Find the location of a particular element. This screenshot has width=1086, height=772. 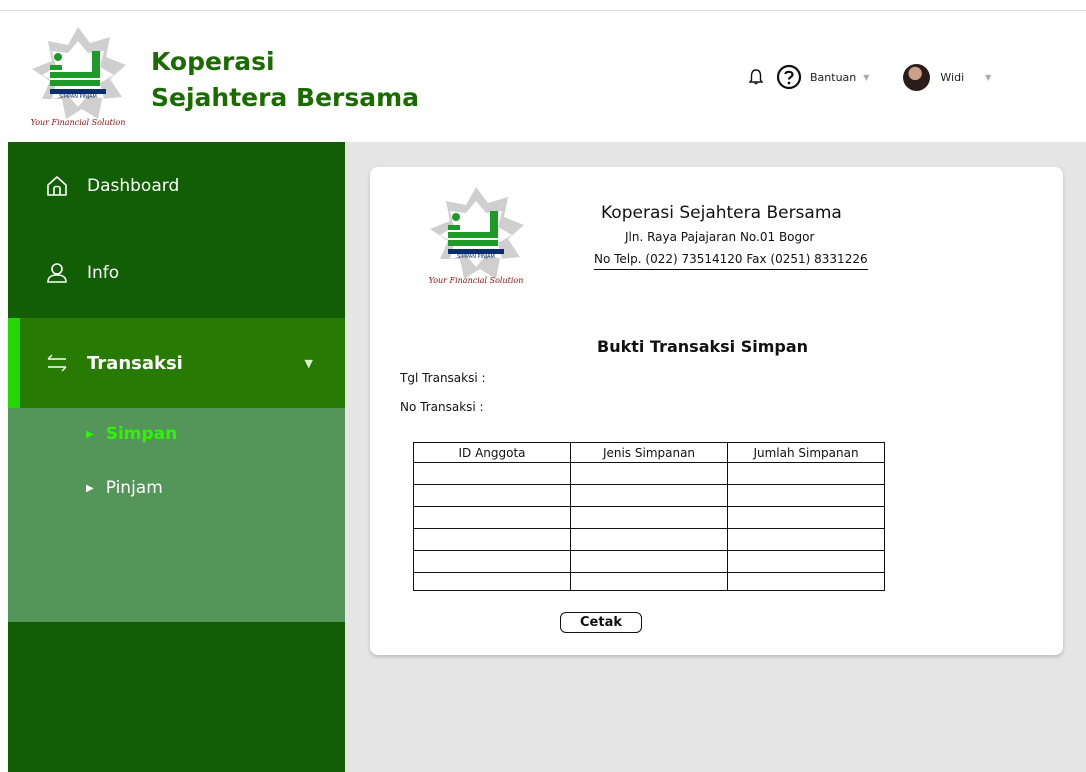

sidebar-item-label: Dashboard is located at coordinates (133, 186).